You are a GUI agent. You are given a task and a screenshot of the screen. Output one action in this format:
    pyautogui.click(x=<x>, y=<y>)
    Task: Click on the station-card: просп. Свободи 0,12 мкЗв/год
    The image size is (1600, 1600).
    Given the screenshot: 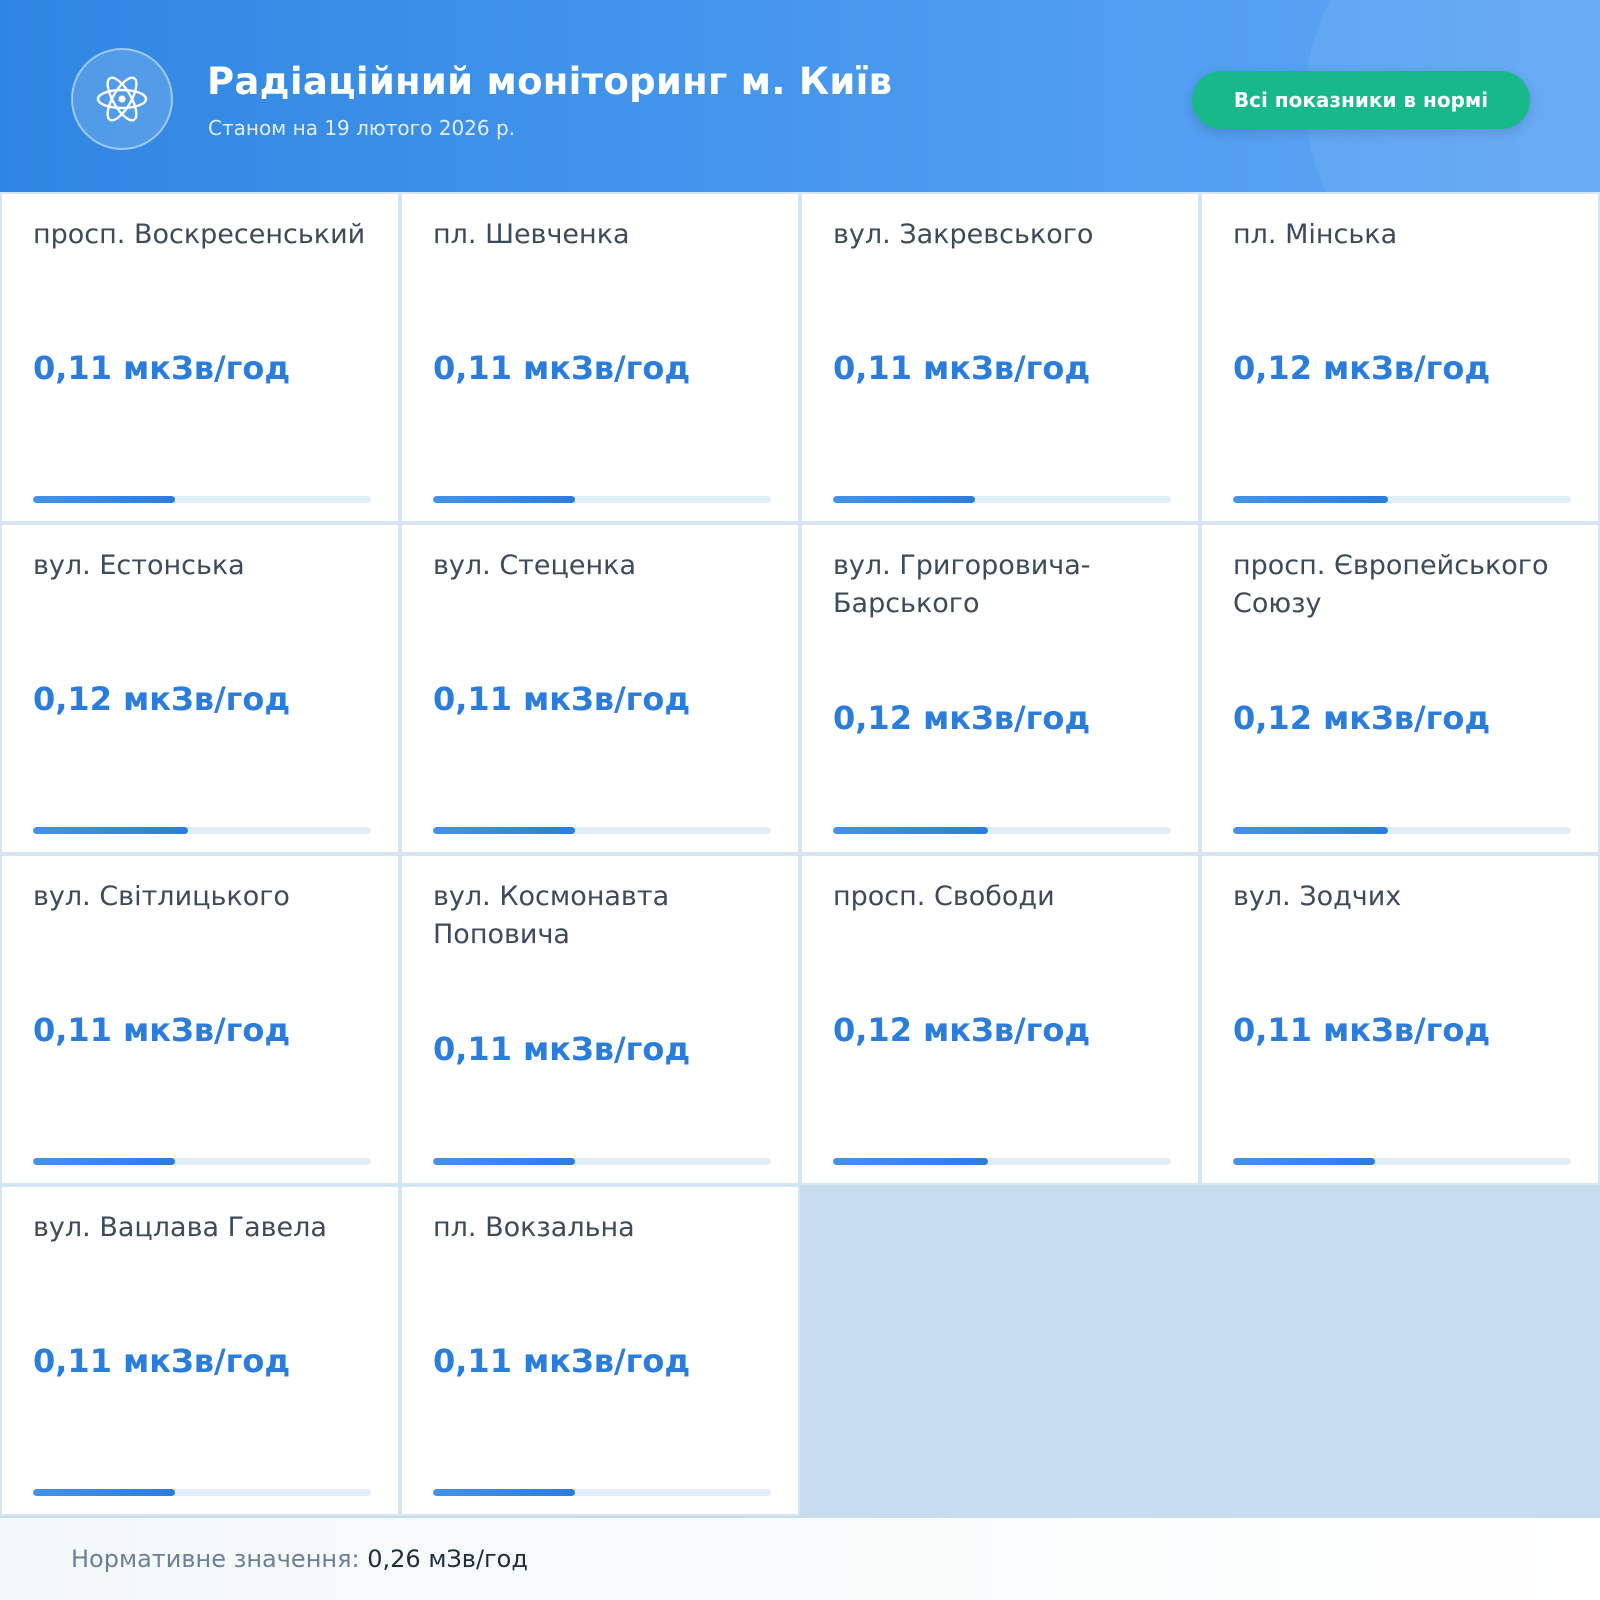 What is the action you would take?
    pyautogui.click(x=1000, y=1019)
    